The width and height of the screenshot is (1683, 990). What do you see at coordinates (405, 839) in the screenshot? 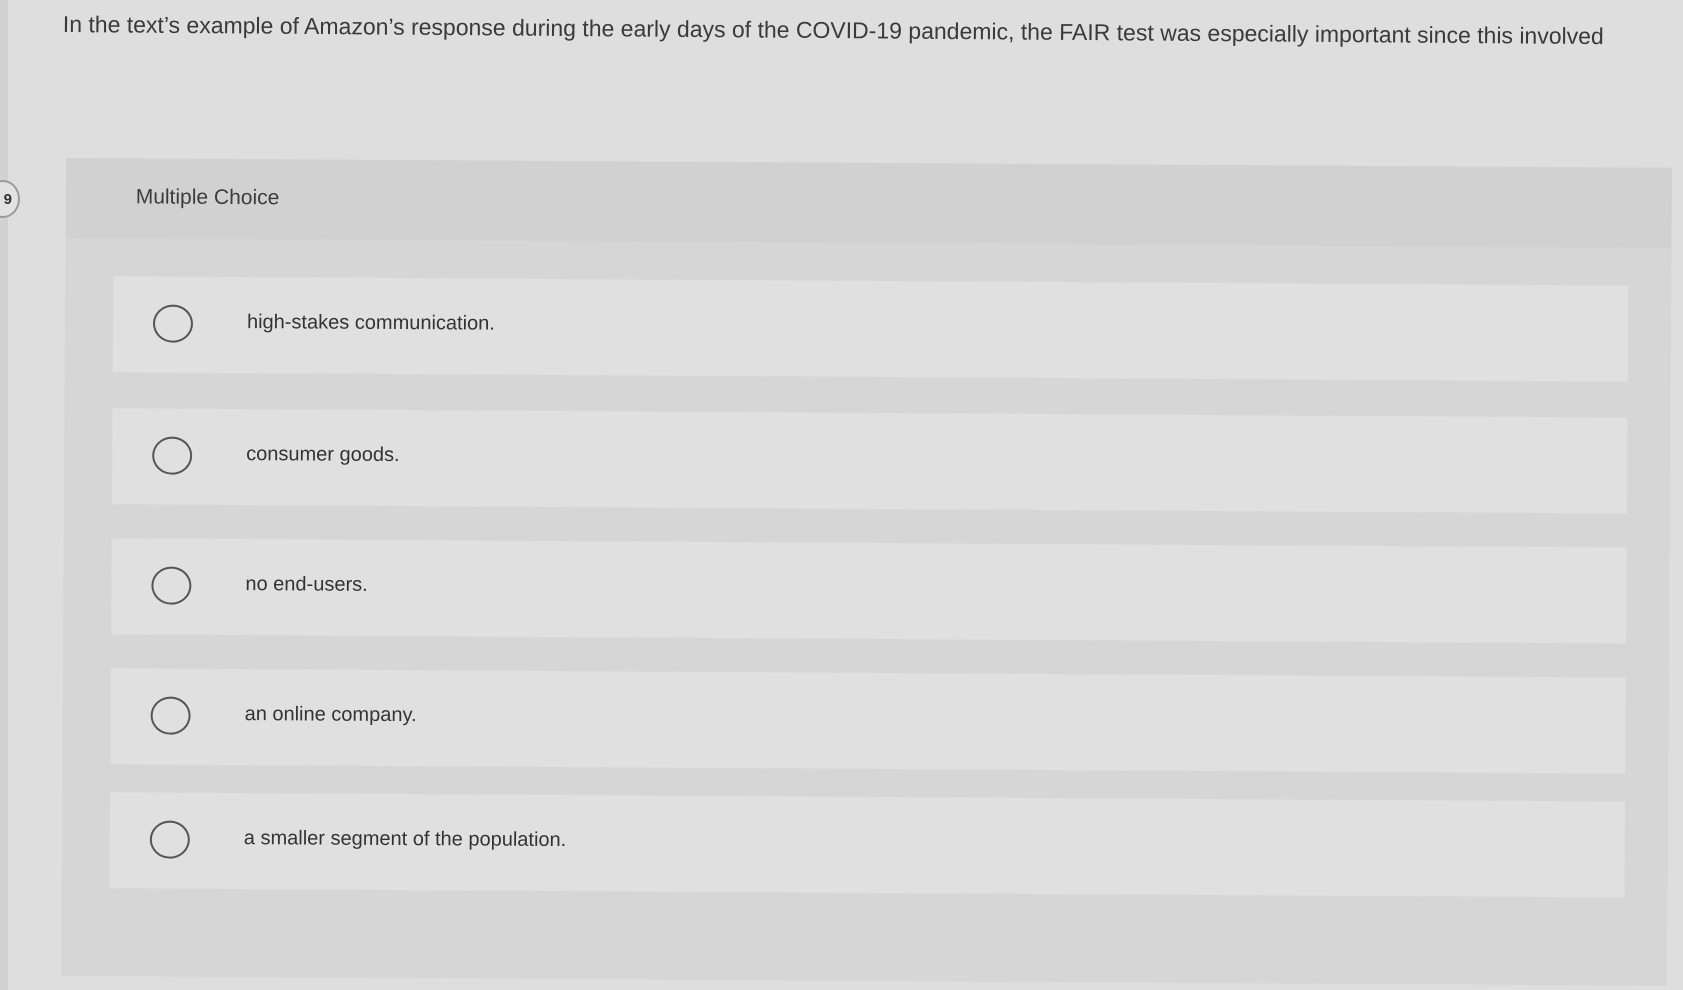
I see `option-label: a smaller segment of the population.` at bounding box center [405, 839].